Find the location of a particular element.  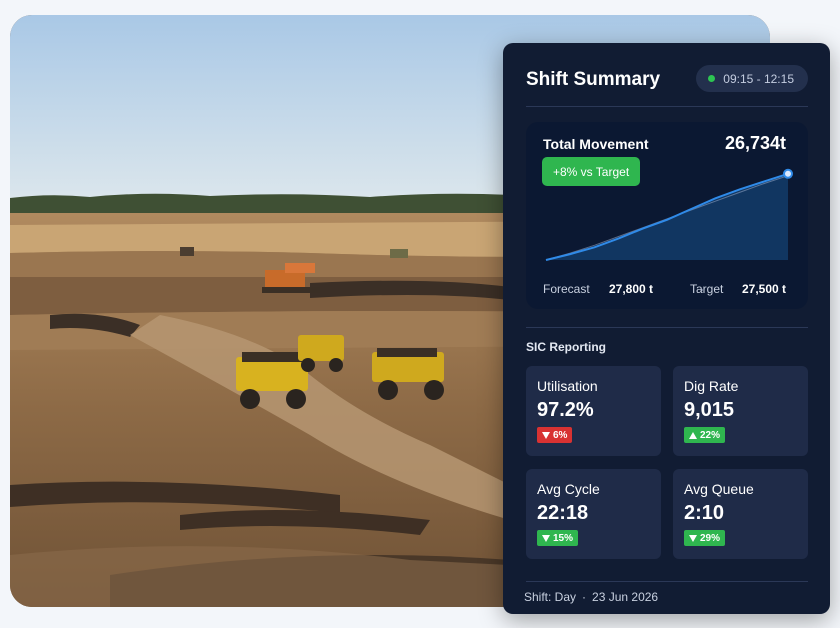

footer-divider is located at coordinates (667, 581).